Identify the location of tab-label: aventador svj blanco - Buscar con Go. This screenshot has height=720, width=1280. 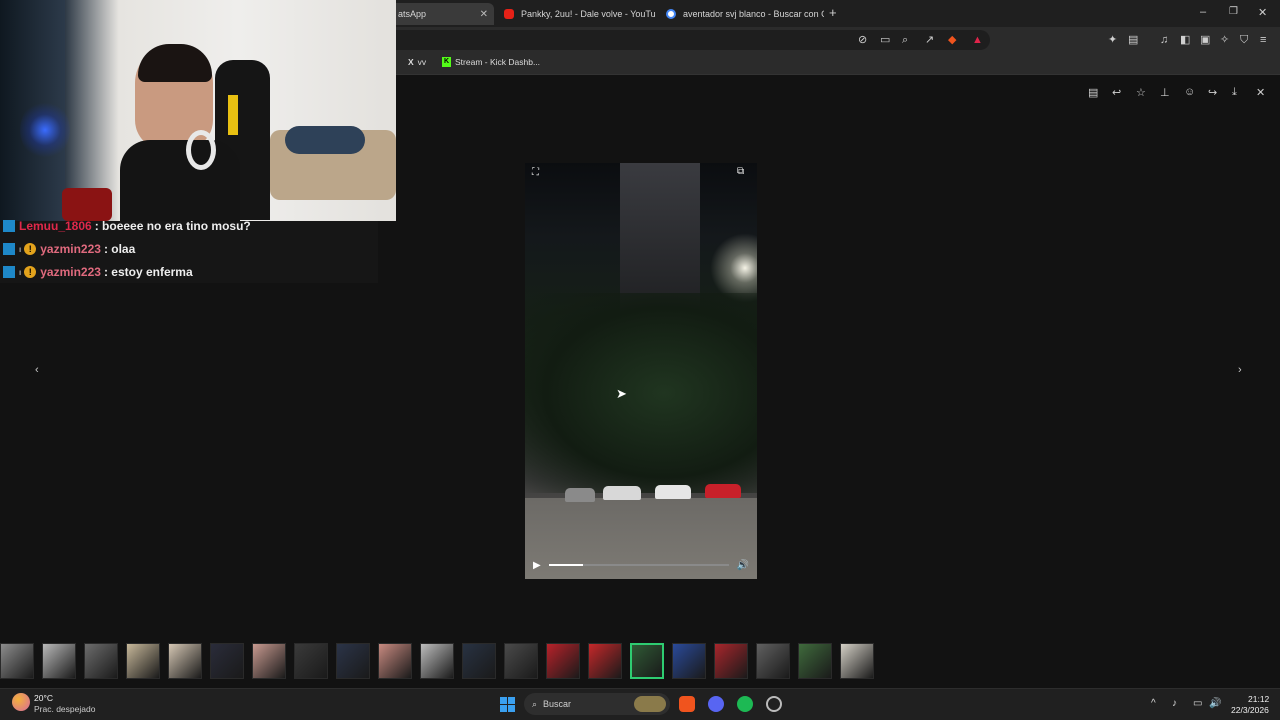
(753, 14).